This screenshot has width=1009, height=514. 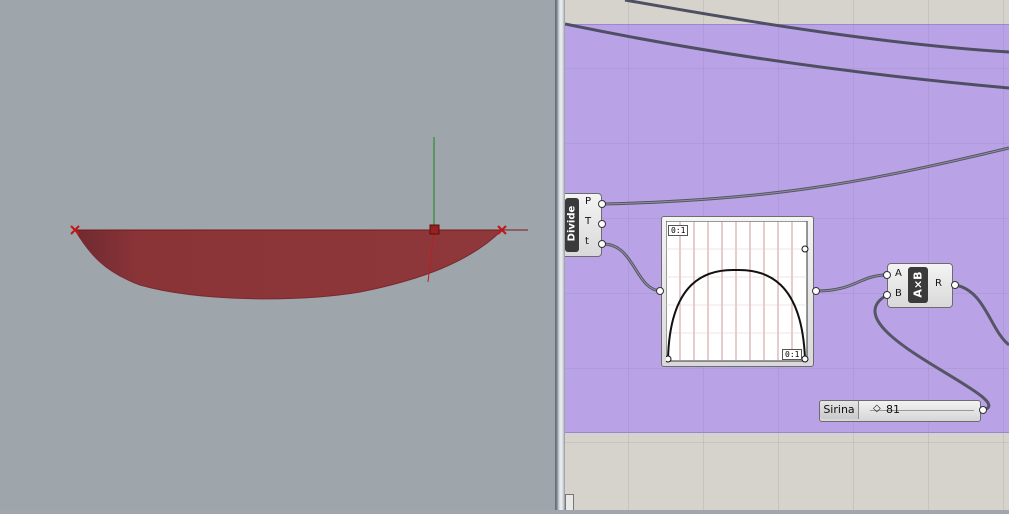 What do you see at coordinates (588, 221) in the screenshot?
I see `output-label-t-upper: T` at bounding box center [588, 221].